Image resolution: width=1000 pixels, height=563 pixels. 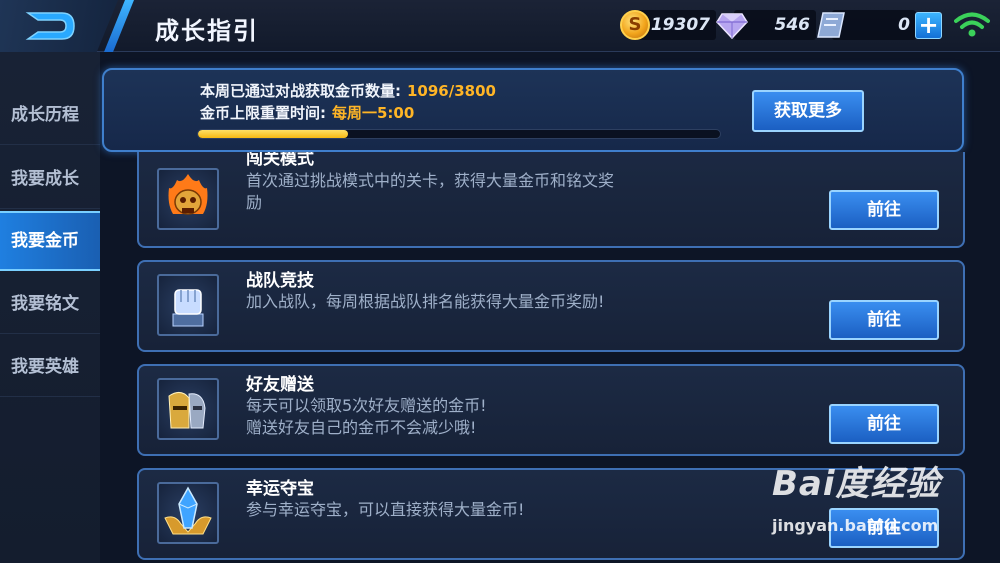 I want to click on task-description-line: 每天可以领取5次好友赠送的金币!, so click(x=366, y=405).